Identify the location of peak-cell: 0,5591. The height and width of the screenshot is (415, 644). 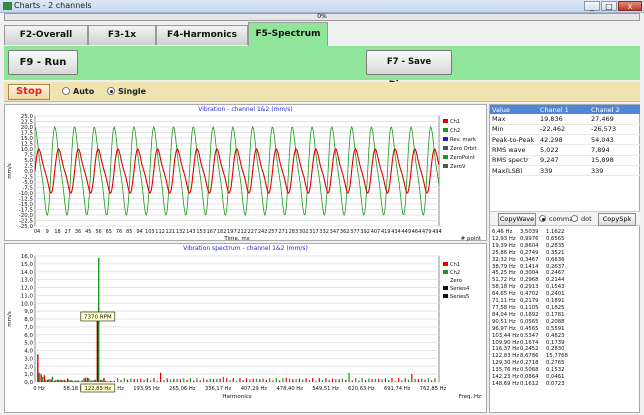
(555, 328).